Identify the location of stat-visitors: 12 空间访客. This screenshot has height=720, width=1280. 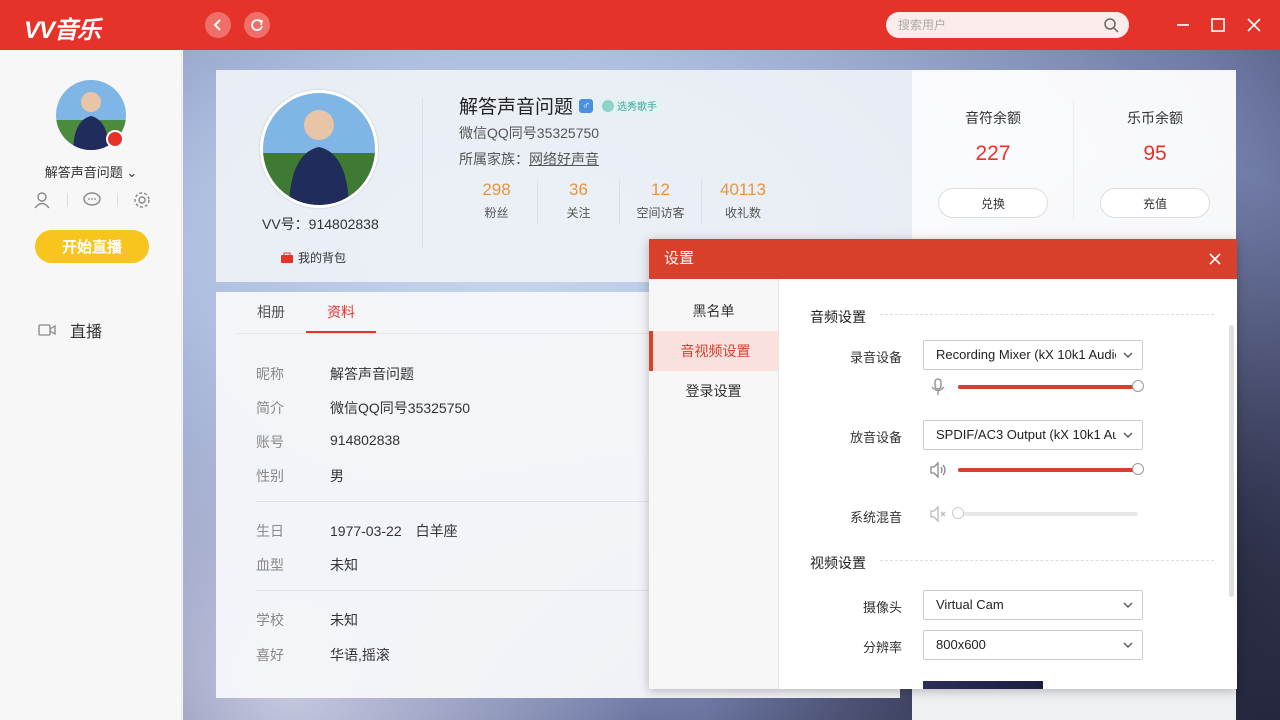
(661, 202).